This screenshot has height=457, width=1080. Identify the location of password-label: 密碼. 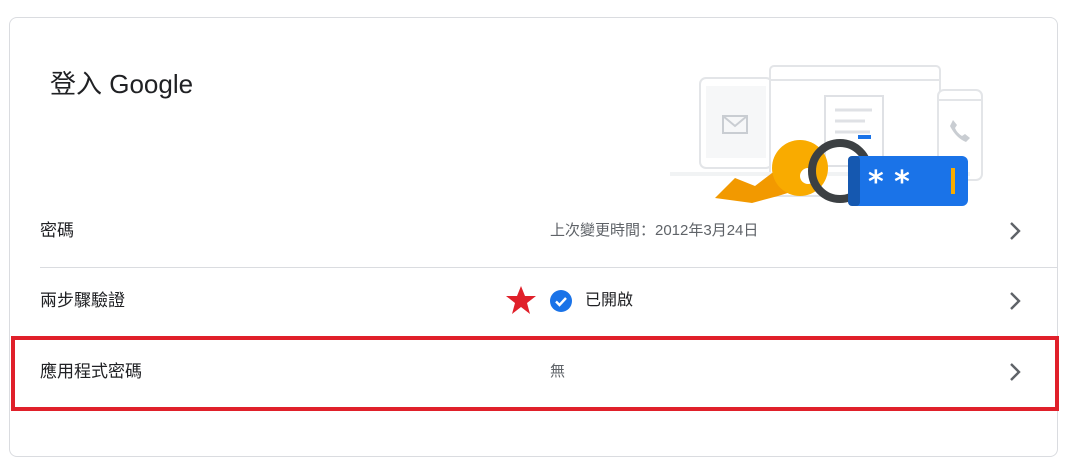
(57, 230).